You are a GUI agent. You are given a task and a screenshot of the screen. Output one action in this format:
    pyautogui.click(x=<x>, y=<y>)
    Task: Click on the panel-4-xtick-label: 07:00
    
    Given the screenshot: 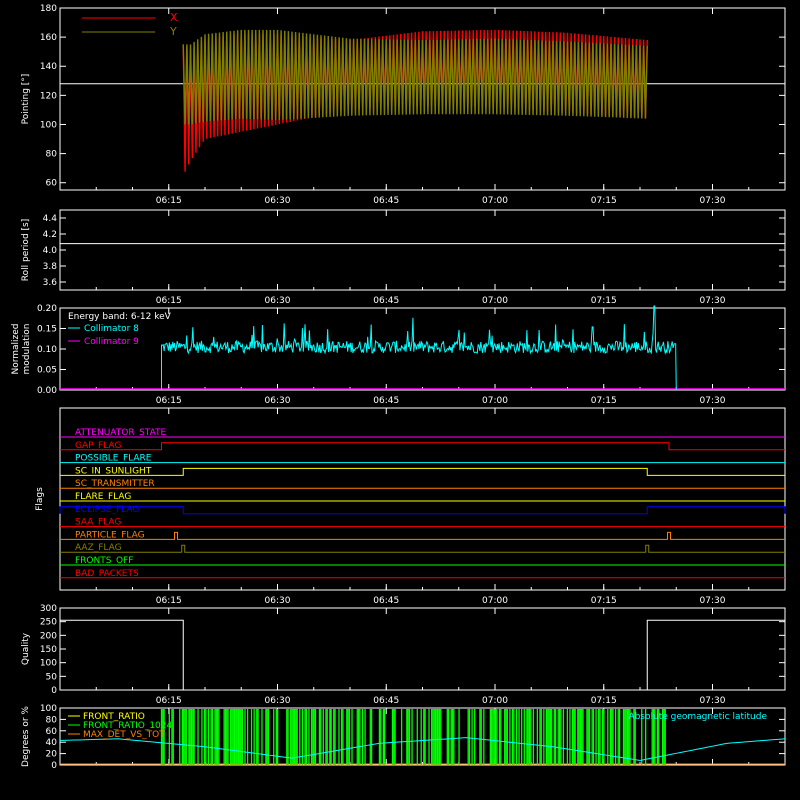 What is the action you would take?
    pyautogui.click(x=495, y=601)
    